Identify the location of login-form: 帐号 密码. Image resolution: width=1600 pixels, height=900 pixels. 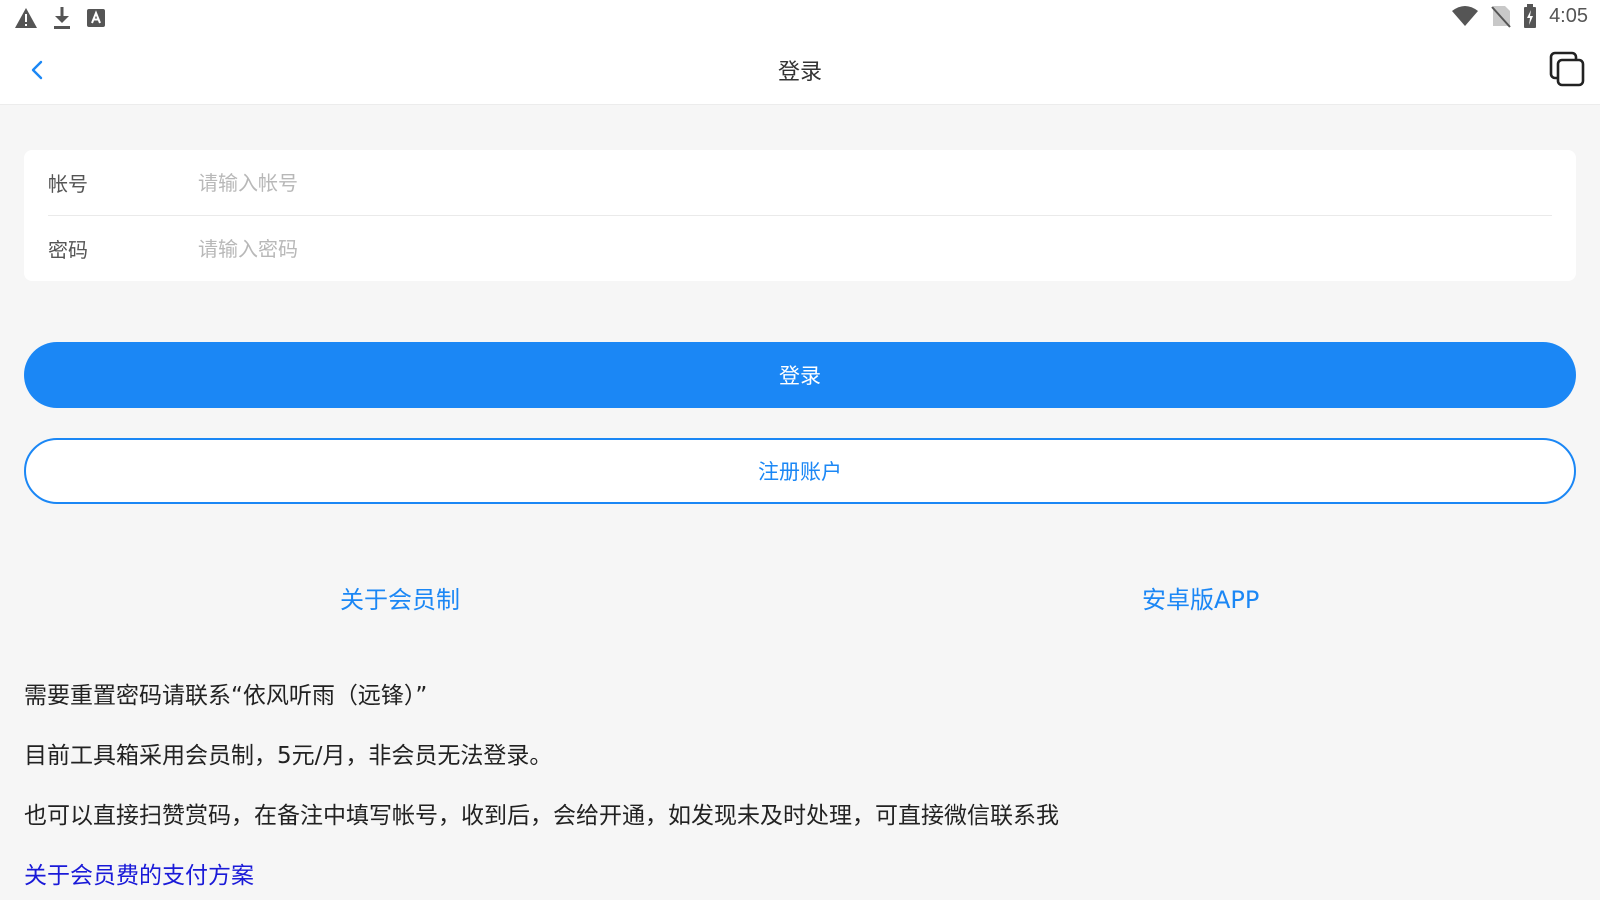
(800, 215).